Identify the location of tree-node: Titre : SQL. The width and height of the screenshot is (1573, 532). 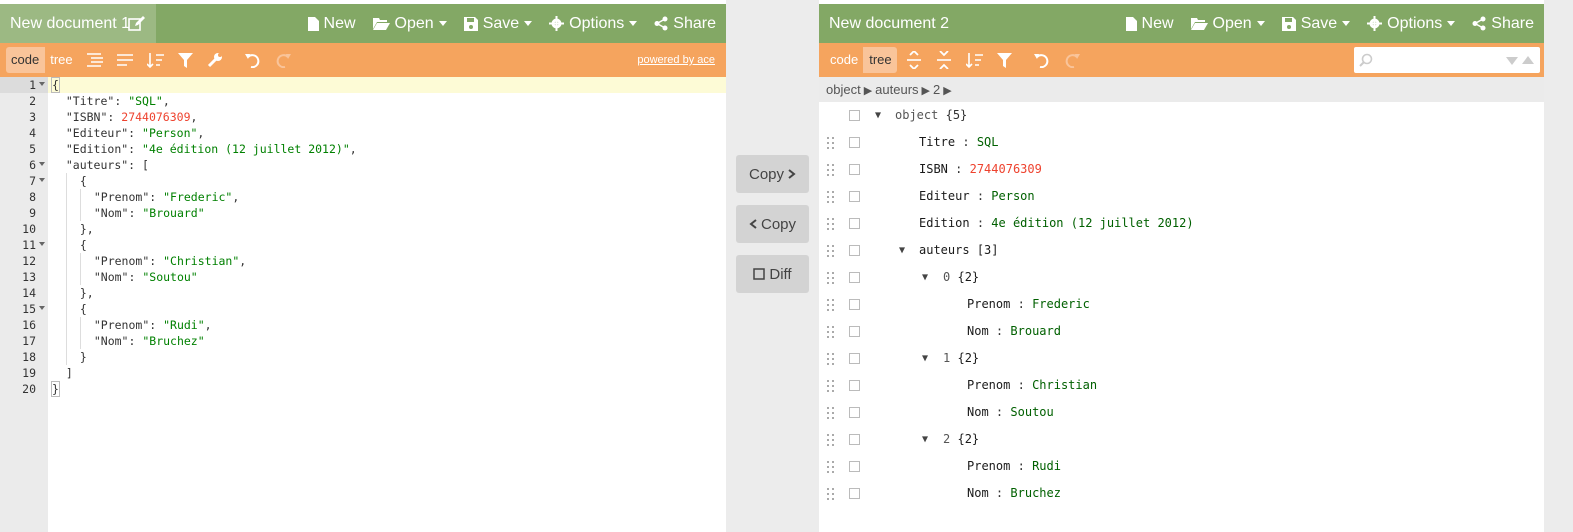
(1181, 142).